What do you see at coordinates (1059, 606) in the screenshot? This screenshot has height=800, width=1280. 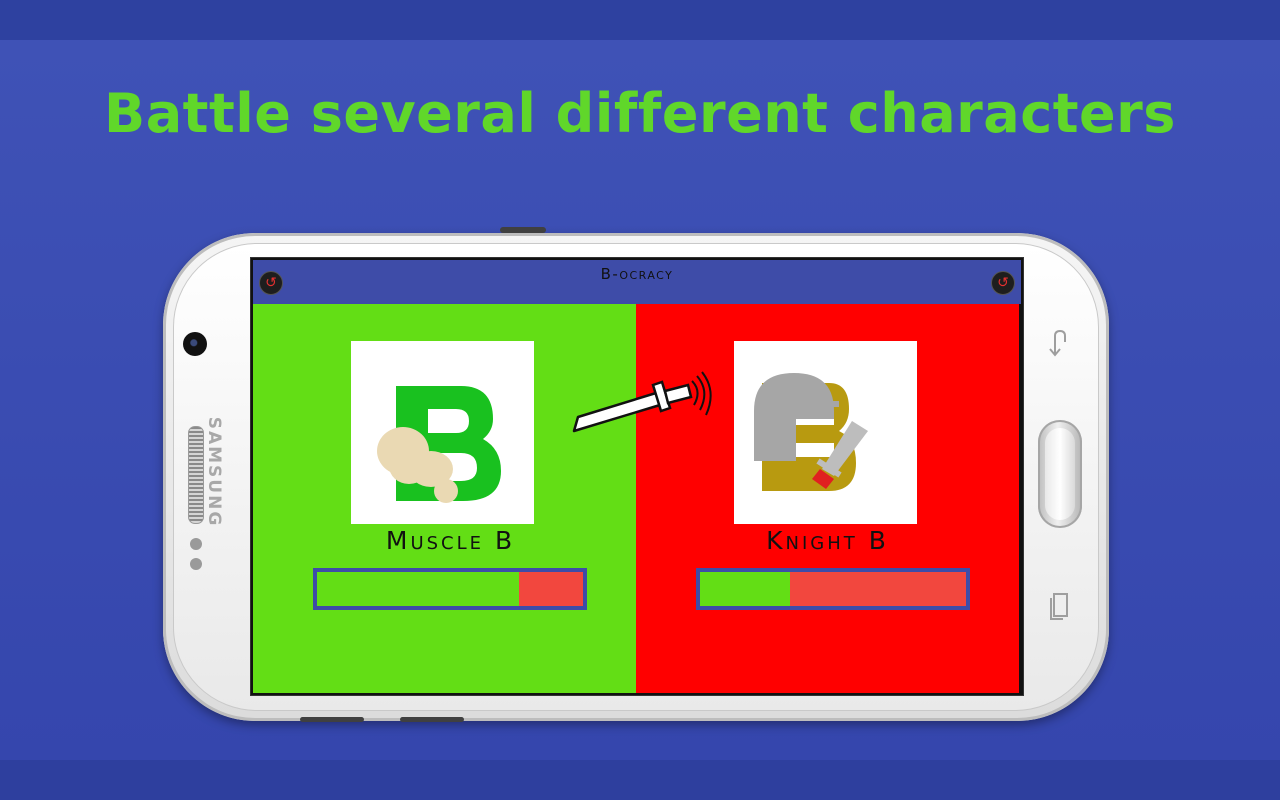 I see `recent-apps-glyph-icon` at bounding box center [1059, 606].